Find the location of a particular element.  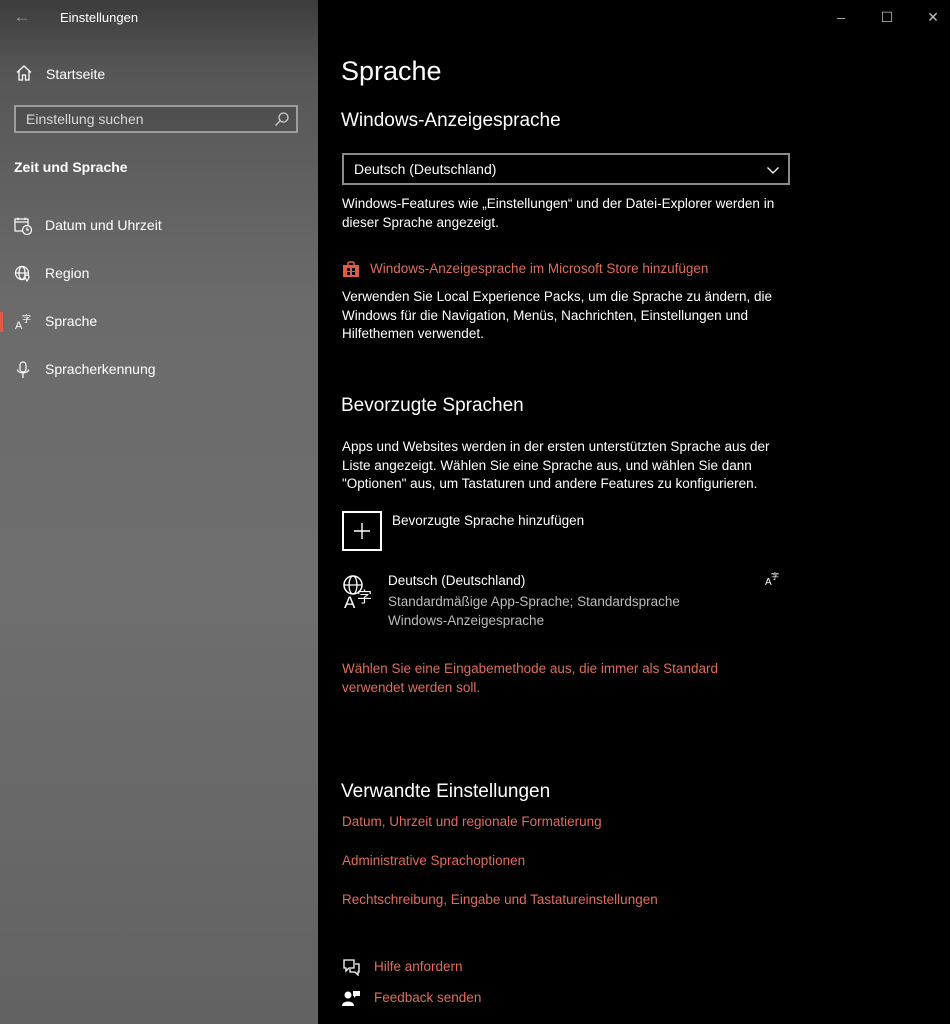

minimize-button: – is located at coordinates (841, 17).